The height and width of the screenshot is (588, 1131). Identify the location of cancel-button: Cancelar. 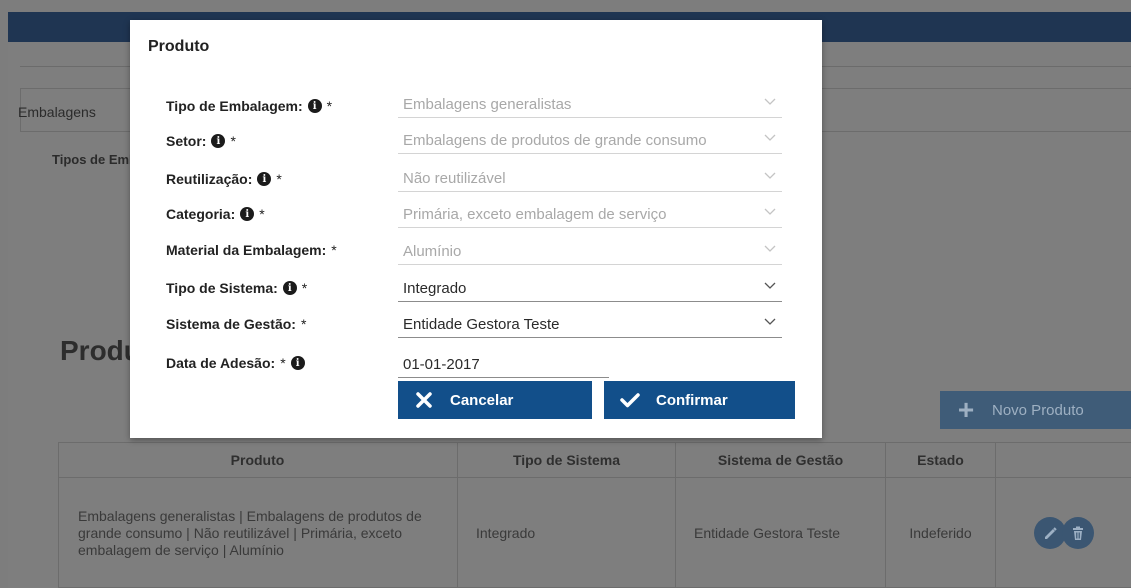
(495, 400).